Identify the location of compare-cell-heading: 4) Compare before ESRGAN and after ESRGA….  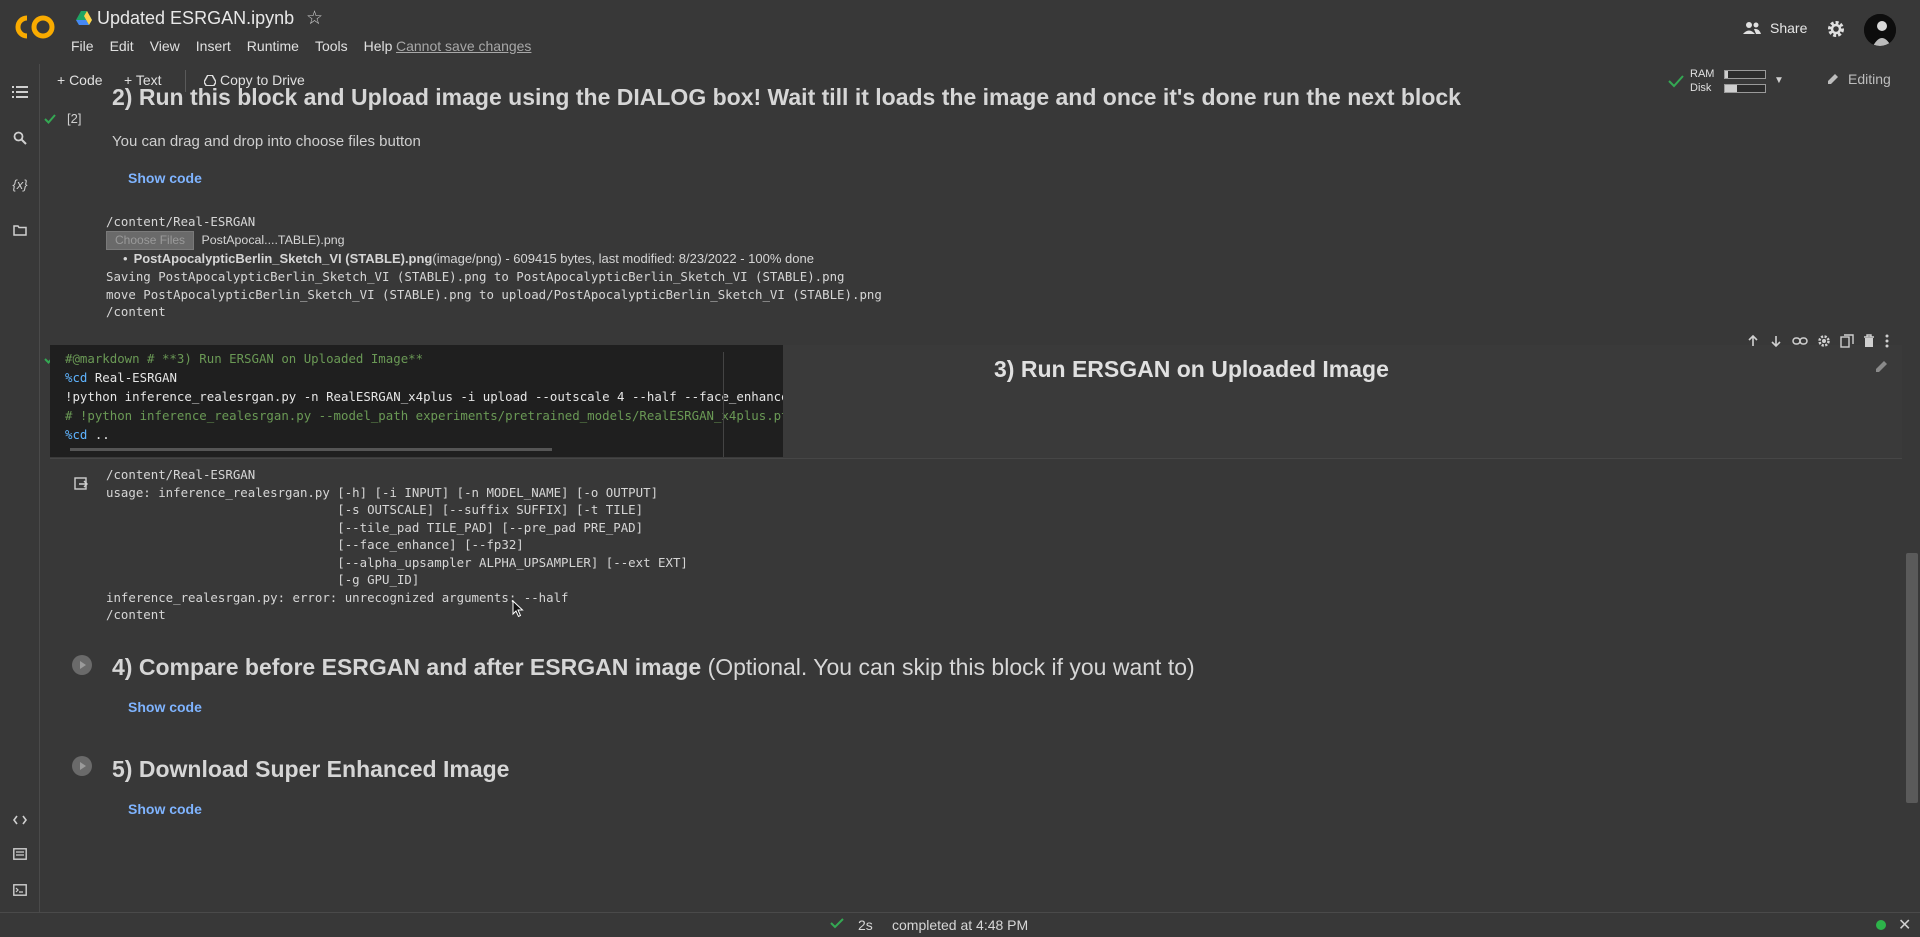
(653, 667).